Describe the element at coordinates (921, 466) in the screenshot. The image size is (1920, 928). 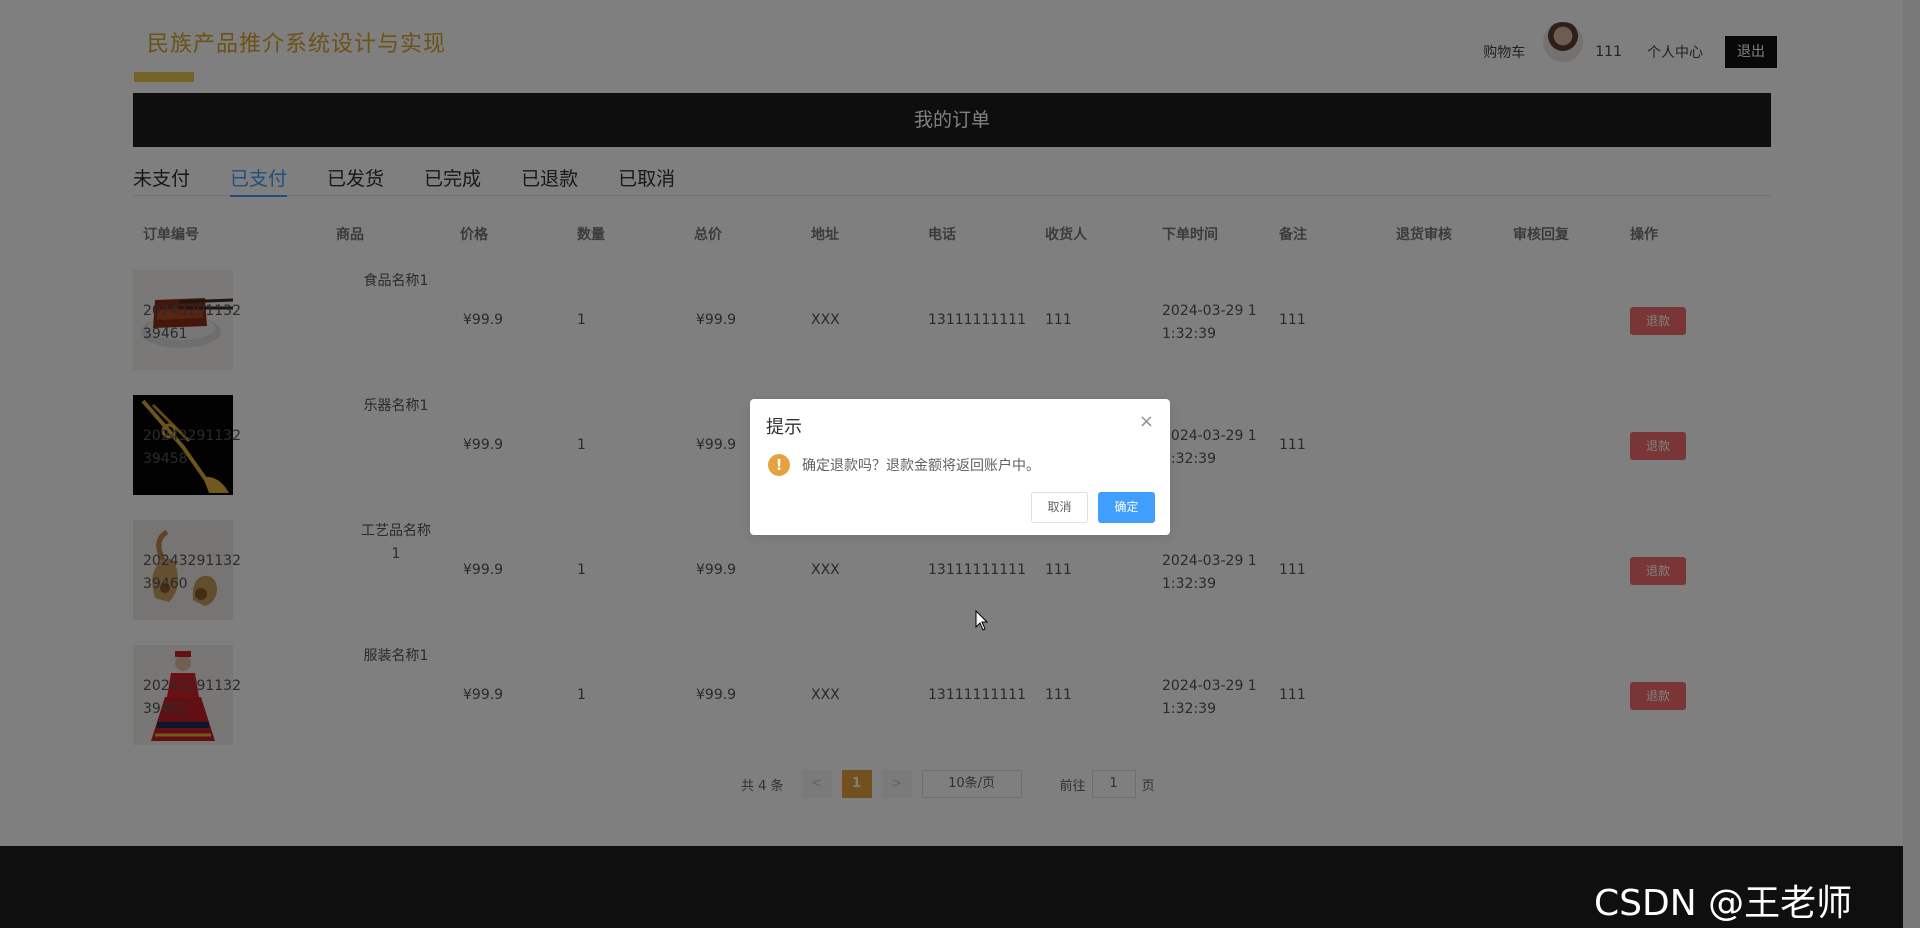
I see `dialog-message: 确定退款吗？退款金额将返回账户中。` at that location.